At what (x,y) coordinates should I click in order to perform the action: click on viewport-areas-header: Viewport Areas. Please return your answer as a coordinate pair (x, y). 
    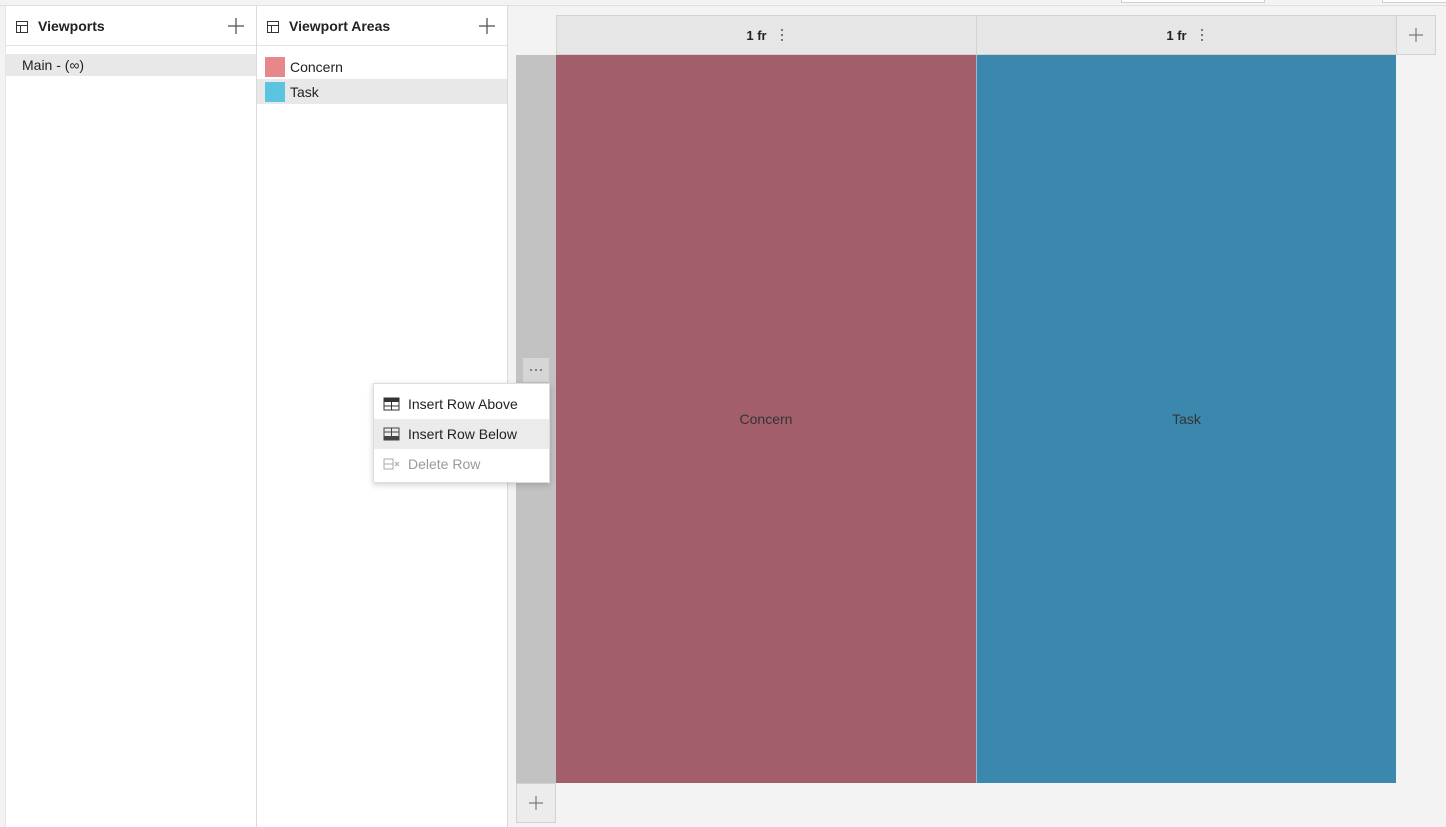
    Looking at the image, I should click on (382, 26).